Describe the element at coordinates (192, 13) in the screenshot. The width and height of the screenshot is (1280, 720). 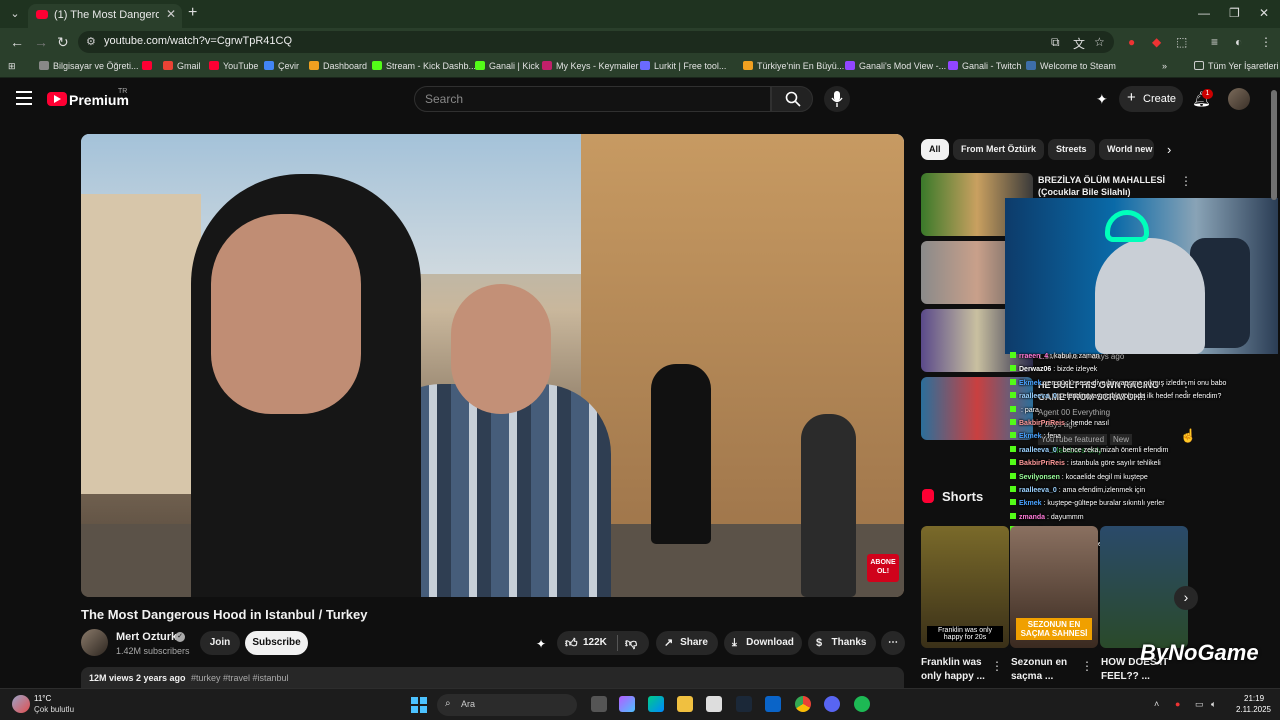
I see `new-tab-button: +` at that location.